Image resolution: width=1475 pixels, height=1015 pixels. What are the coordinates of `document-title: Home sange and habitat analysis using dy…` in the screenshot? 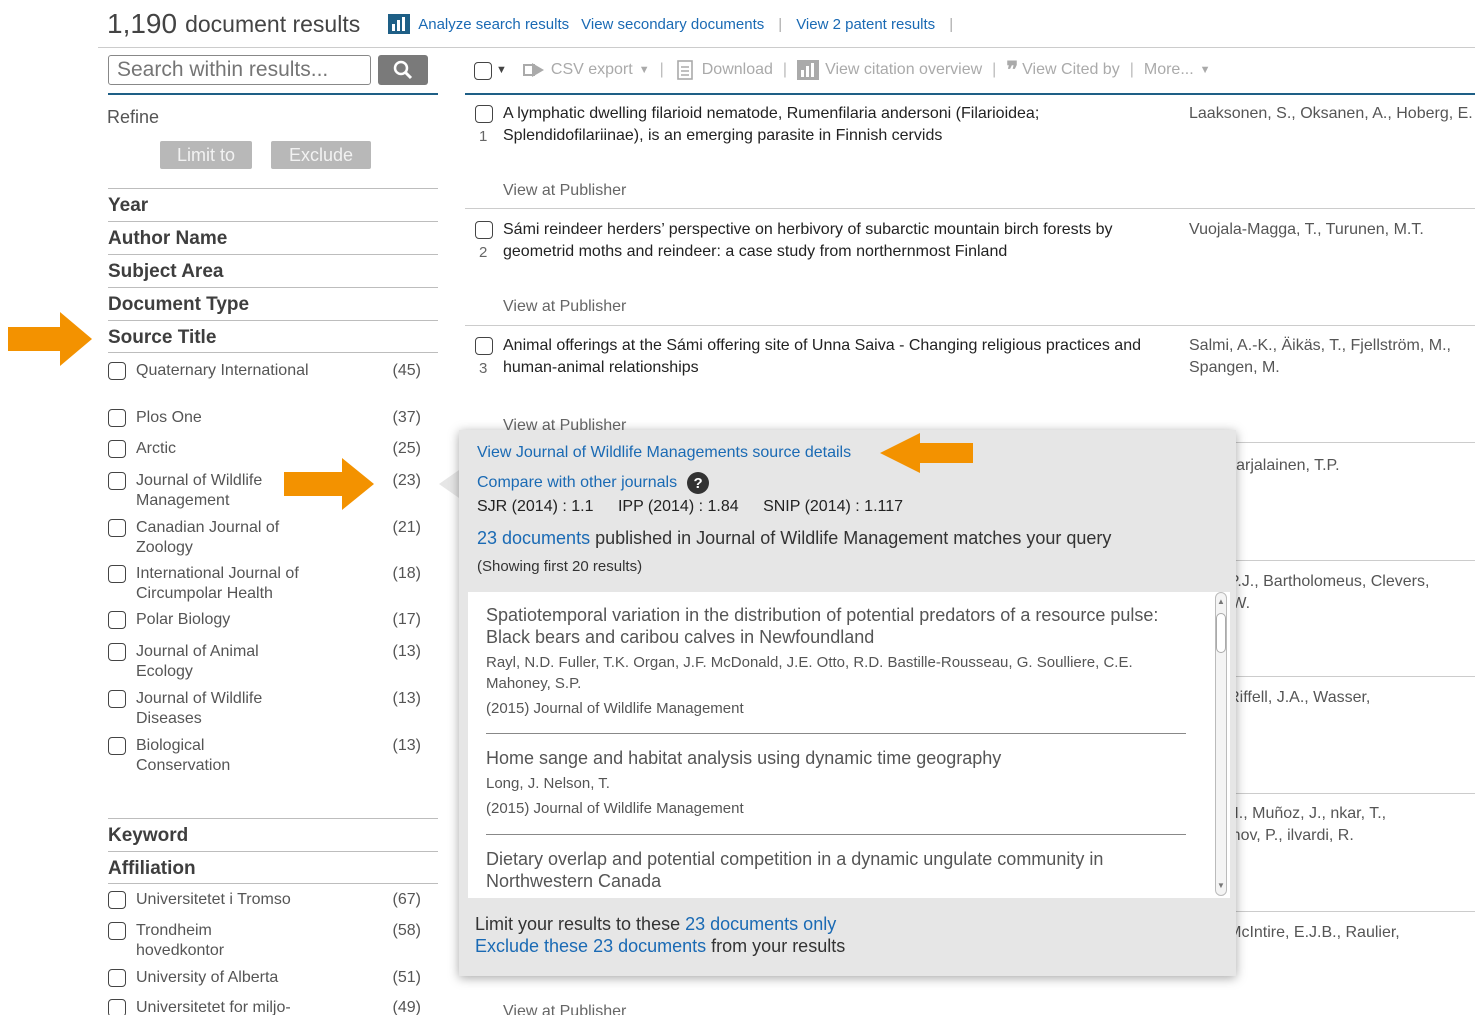 It's located at (836, 758).